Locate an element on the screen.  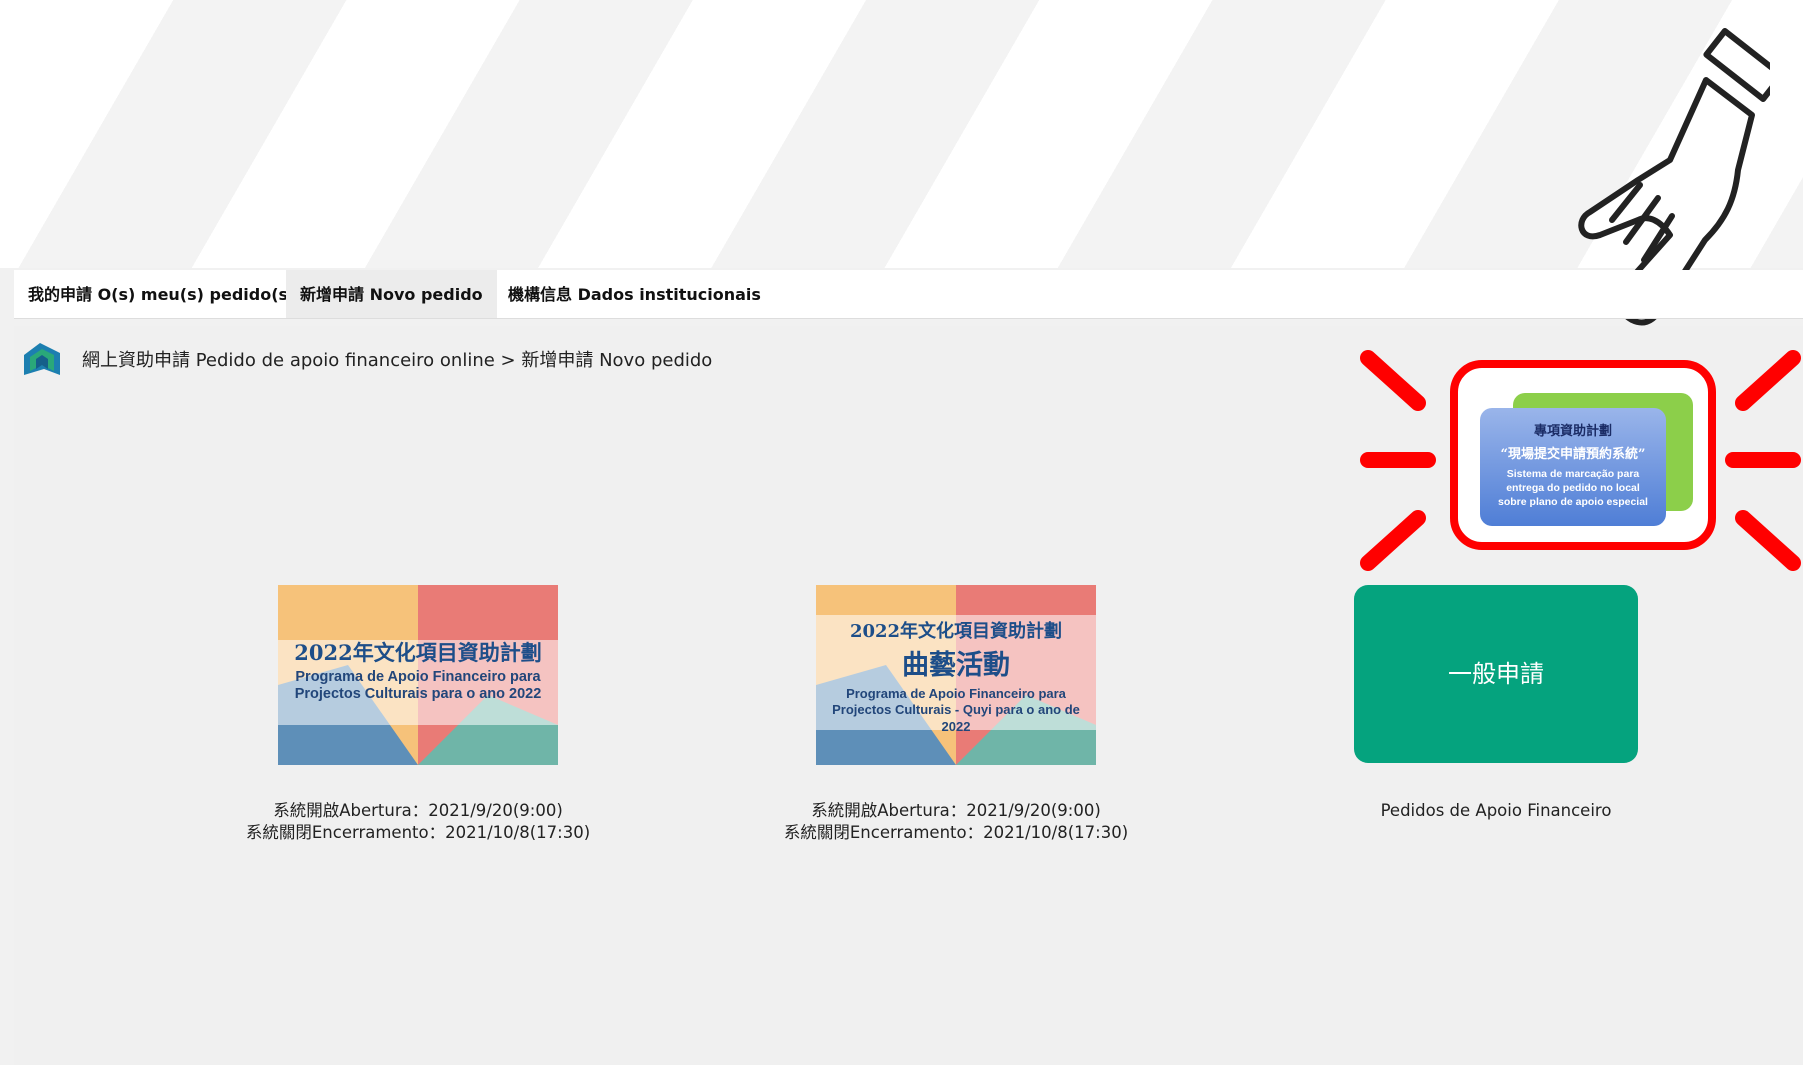
special-desc-line-2: entrega do pedido no local is located at coordinates (1573, 488).